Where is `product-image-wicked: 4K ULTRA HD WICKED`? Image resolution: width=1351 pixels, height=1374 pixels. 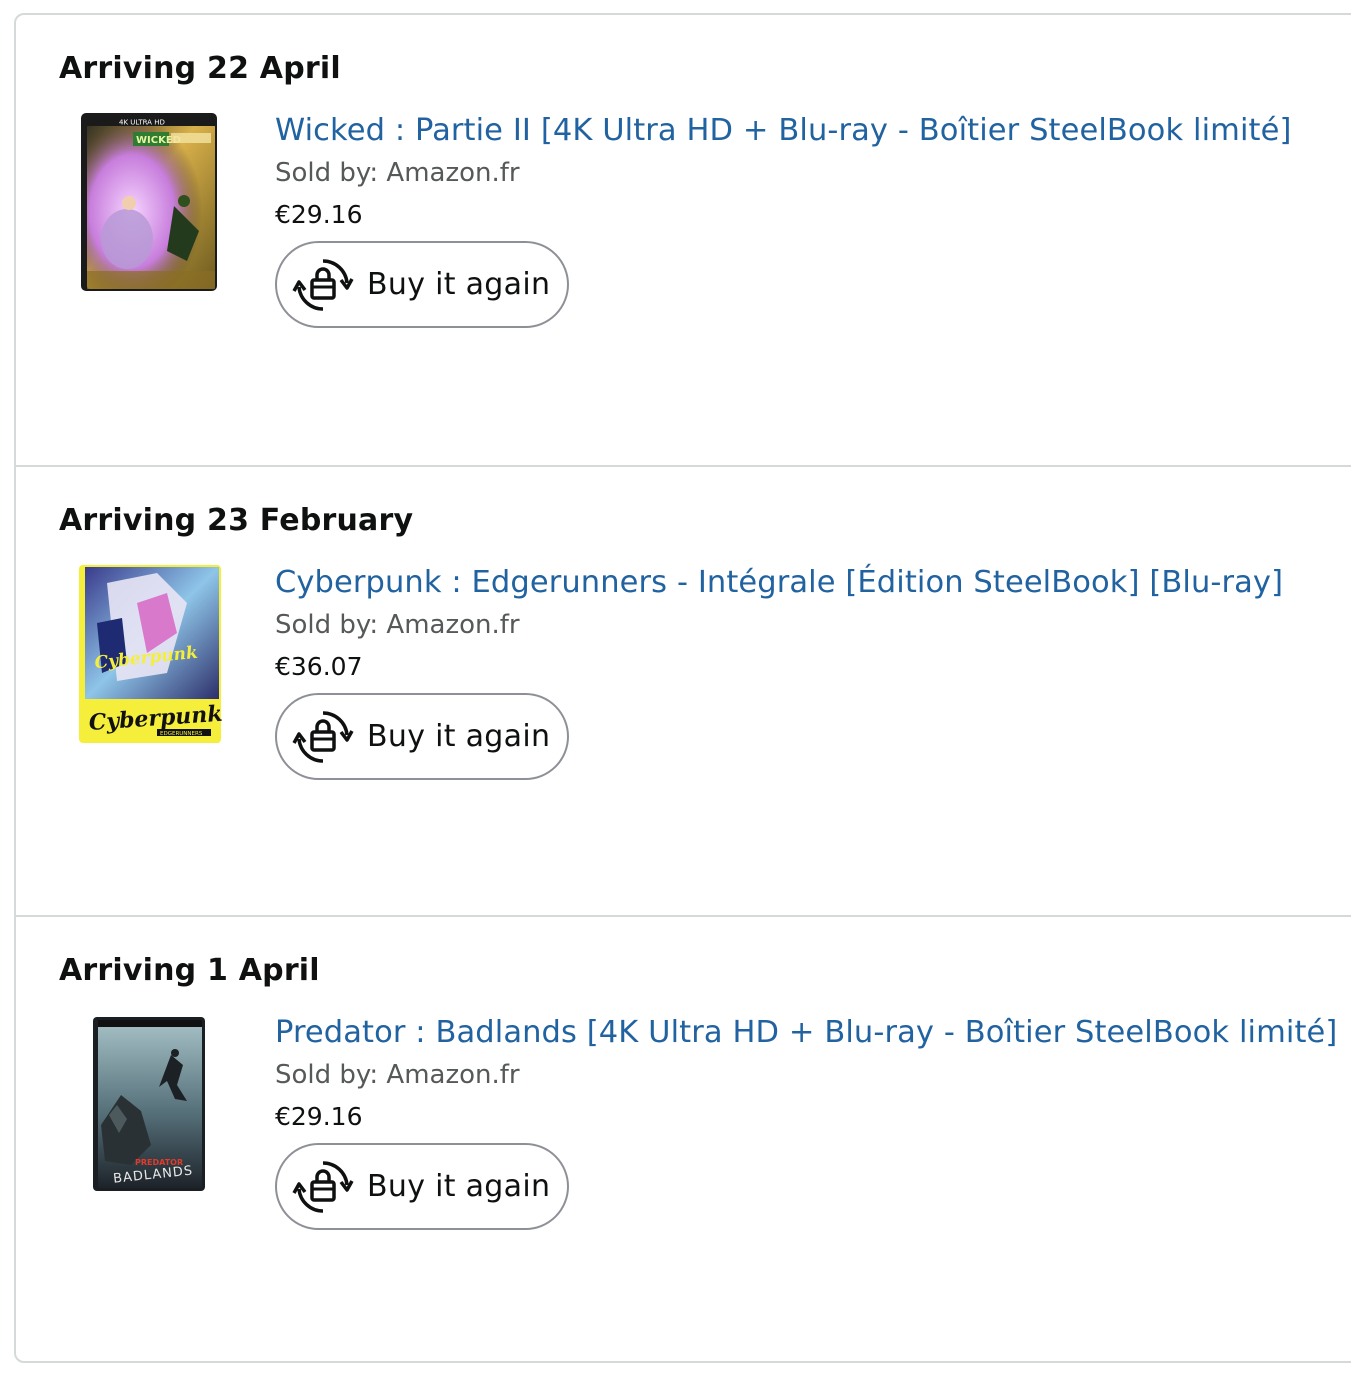 product-image-wicked: 4K ULTRA HD WICKED is located at coordinates (149, 202).